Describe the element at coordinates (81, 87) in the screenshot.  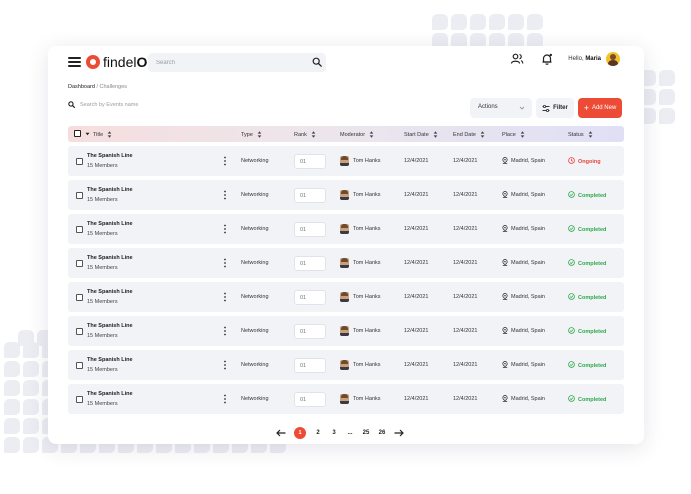
I see `breadcrumb-dashboard: Dashboard` at that location.